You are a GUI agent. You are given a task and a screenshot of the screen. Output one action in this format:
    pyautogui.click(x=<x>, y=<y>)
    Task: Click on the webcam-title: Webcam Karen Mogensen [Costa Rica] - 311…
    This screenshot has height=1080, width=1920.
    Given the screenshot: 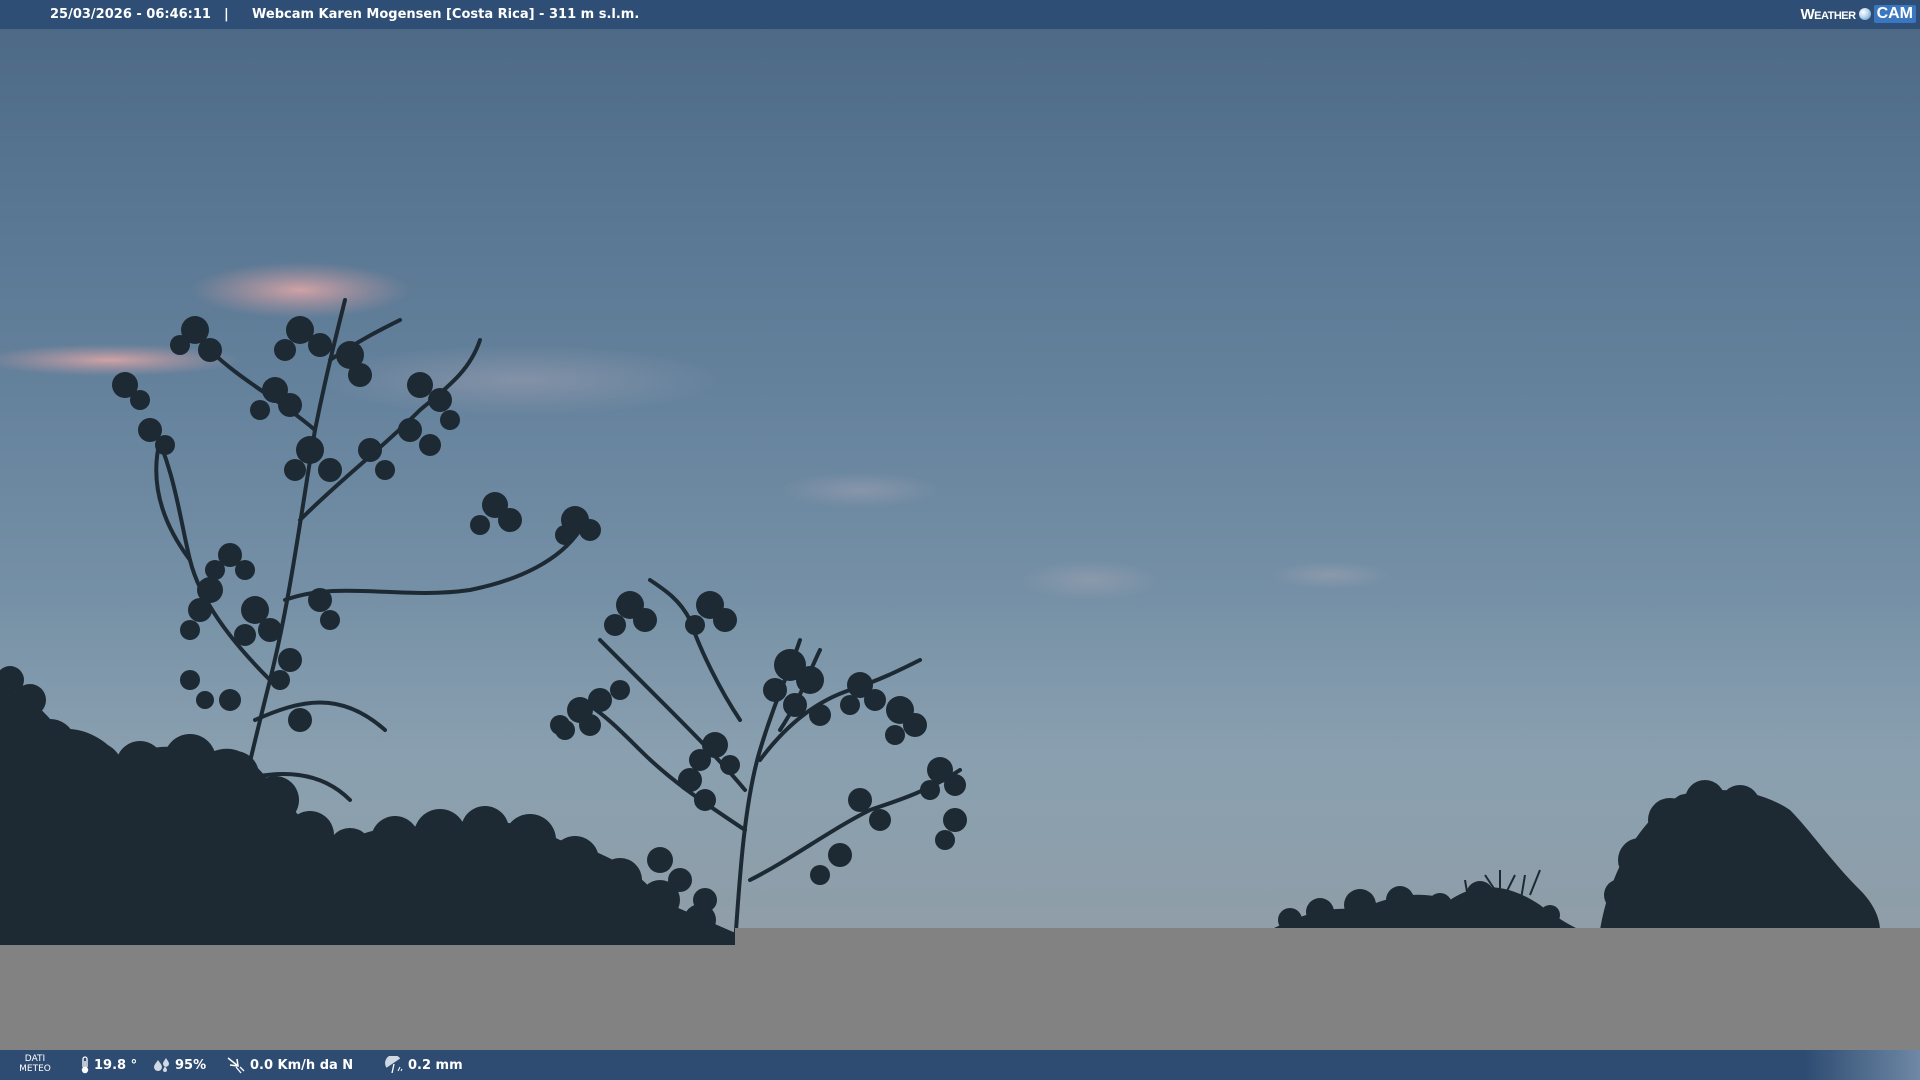 What is the action you would take?
    pyautogui.click(x=446, y=14)
    